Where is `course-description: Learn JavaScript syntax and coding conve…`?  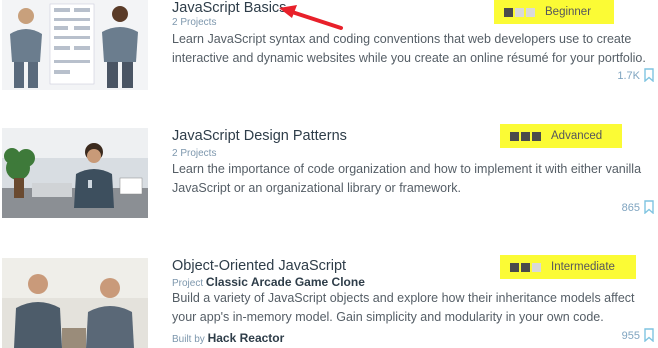
course-description: Learn JavaScript syntax and coding conve… is located at coordinates (409, 48).